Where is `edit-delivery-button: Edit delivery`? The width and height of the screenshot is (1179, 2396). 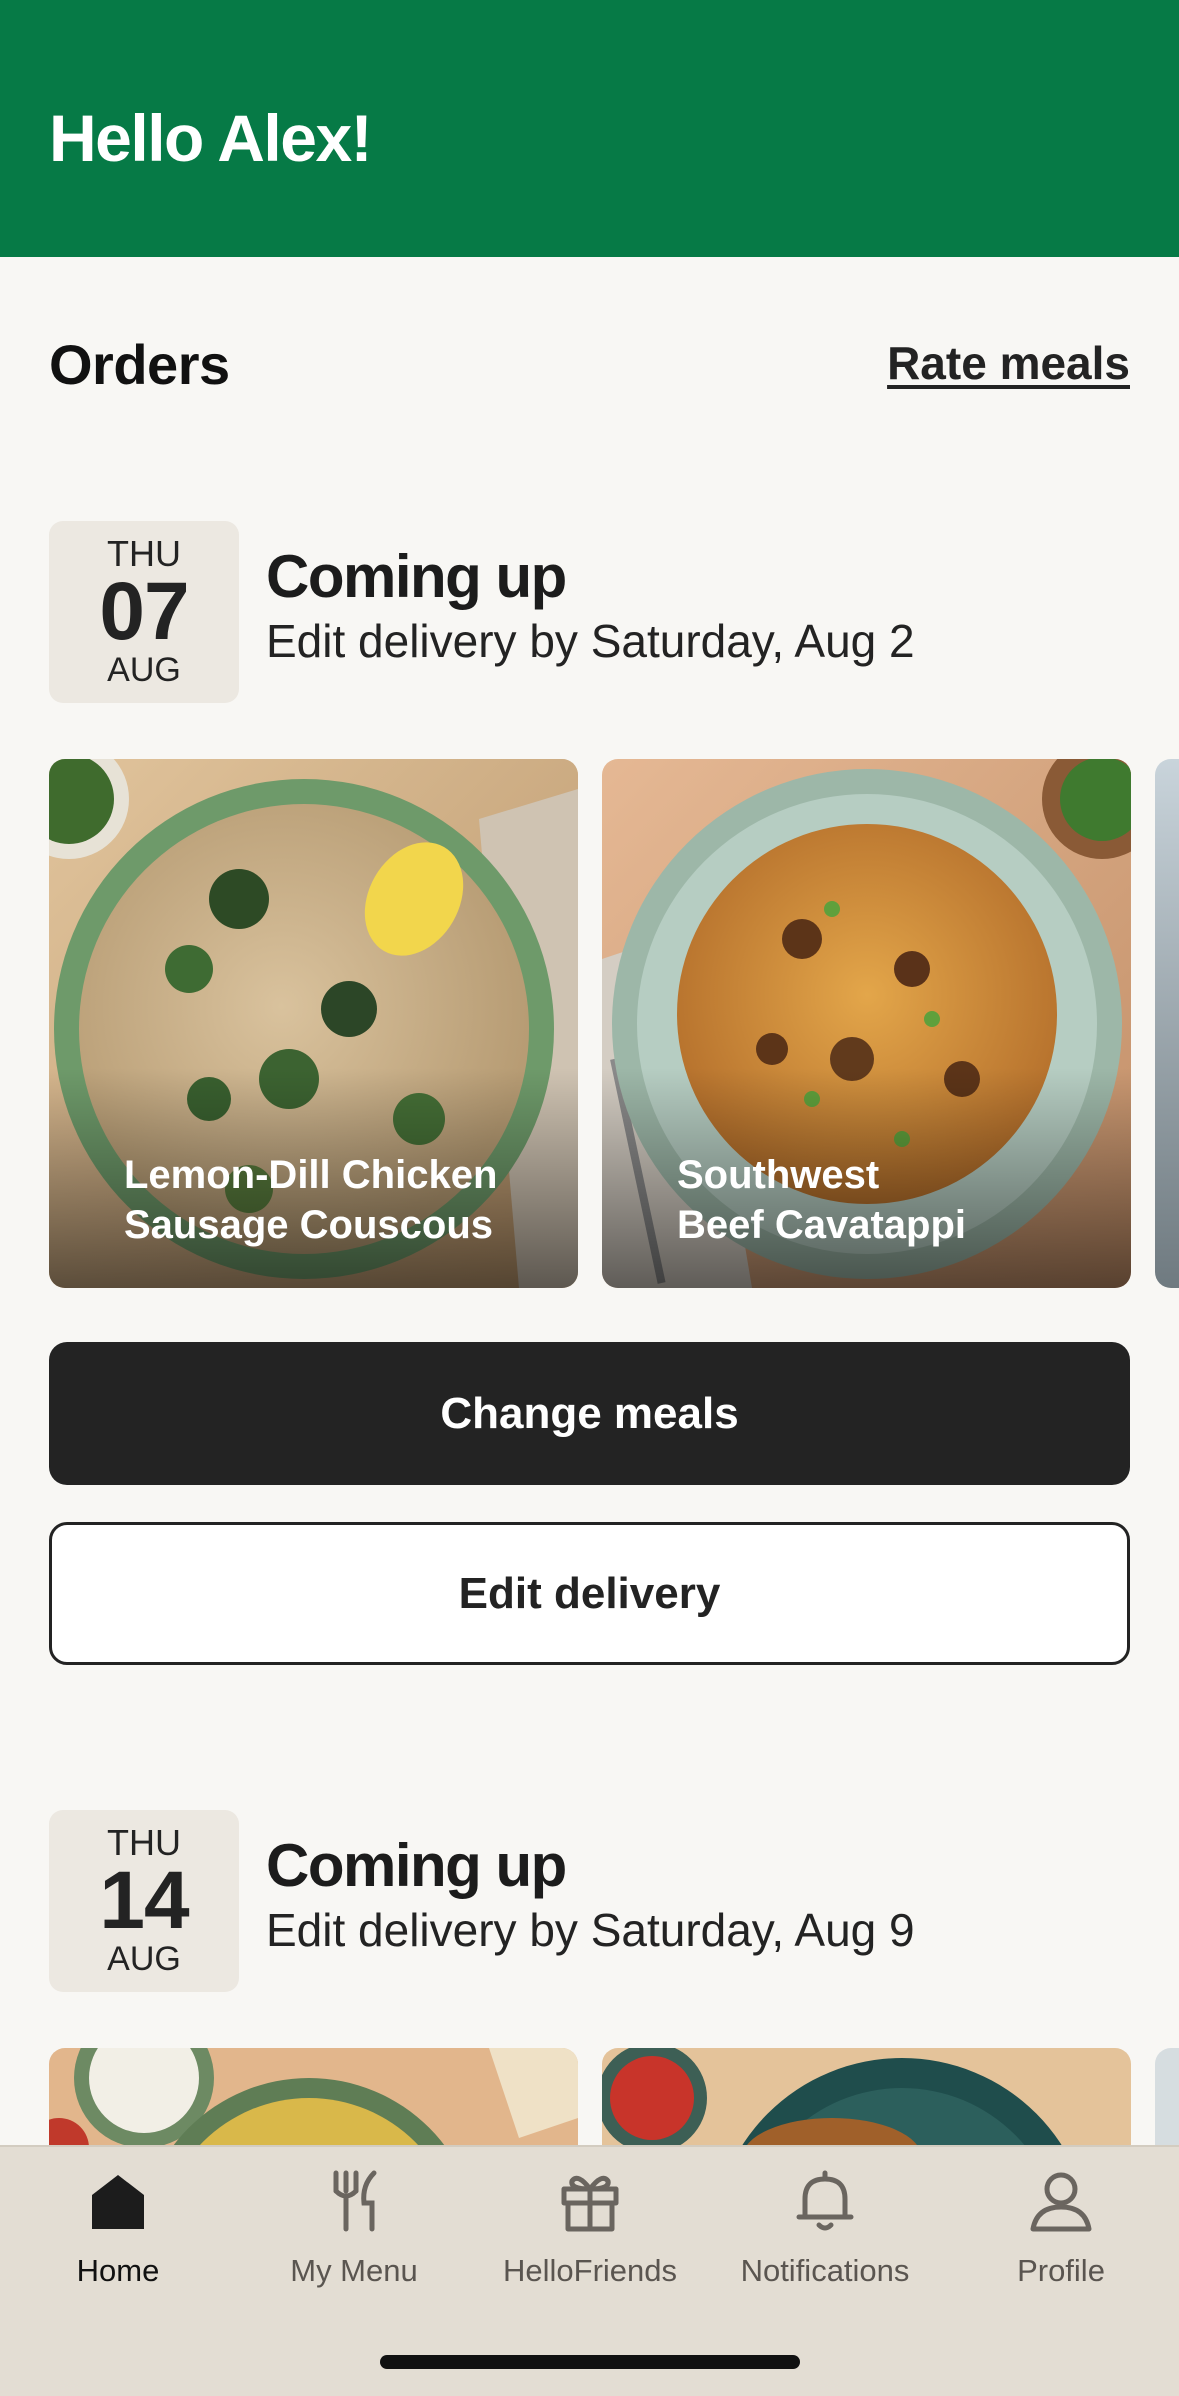
edit-delivery-button: Edit delivery is located at coordinates (589, 1593).